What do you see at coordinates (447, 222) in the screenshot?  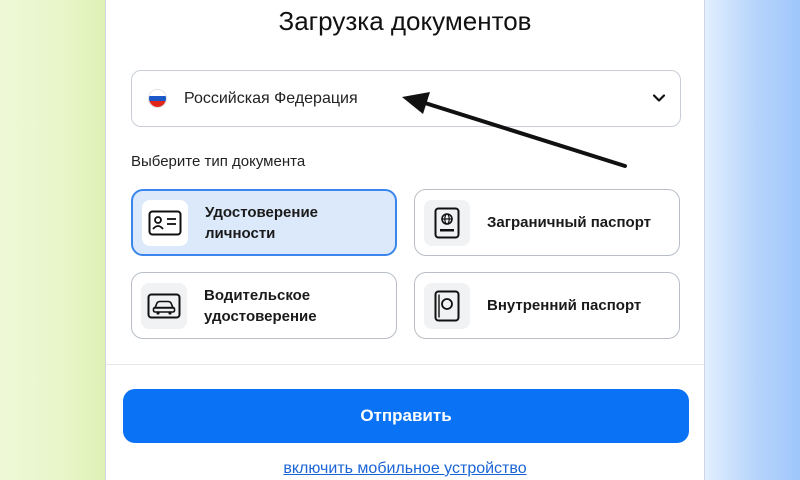 I see `passport-icon` at bounding box center [447, 222].